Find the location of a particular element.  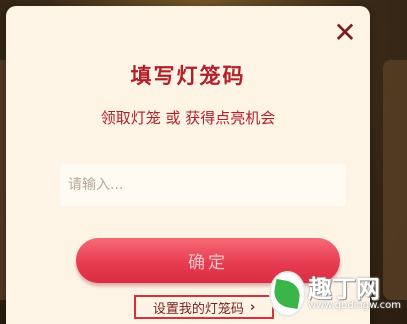

dialog-subtitle: 领取灯笼 或 获得点亮机会 is located at coordinates (188, 118).